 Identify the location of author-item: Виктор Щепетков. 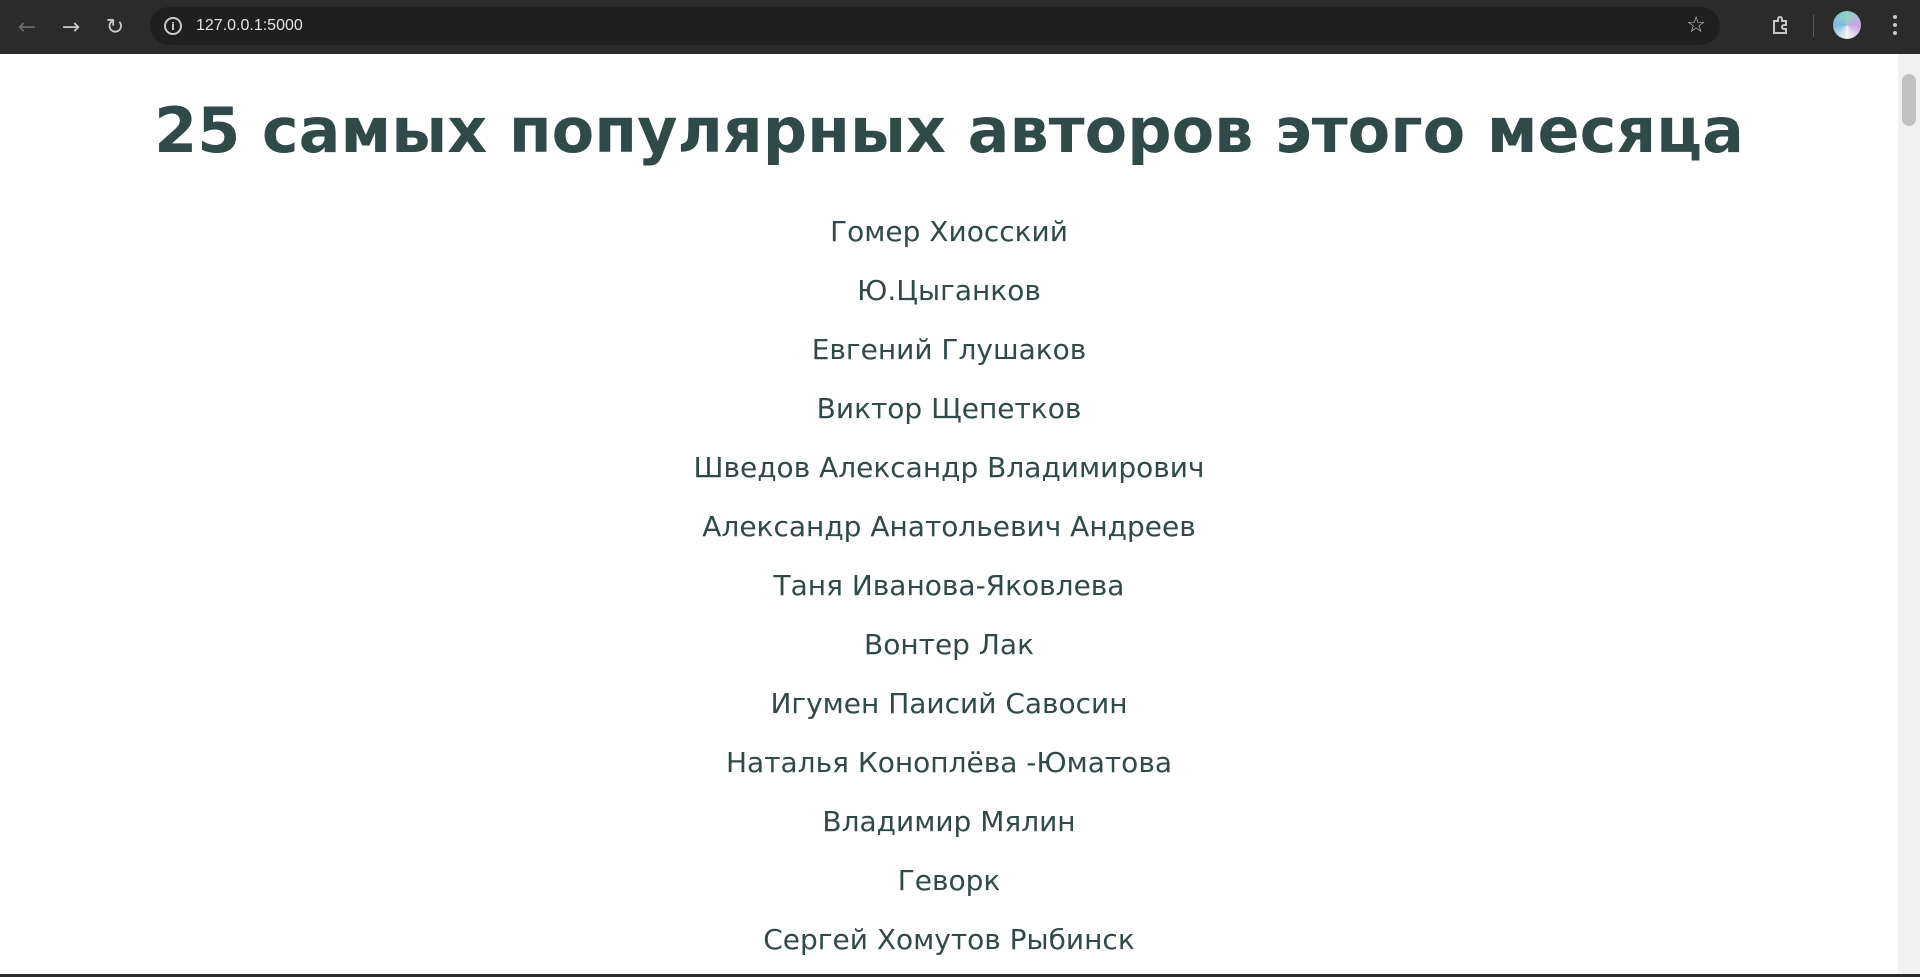
(949, 408).